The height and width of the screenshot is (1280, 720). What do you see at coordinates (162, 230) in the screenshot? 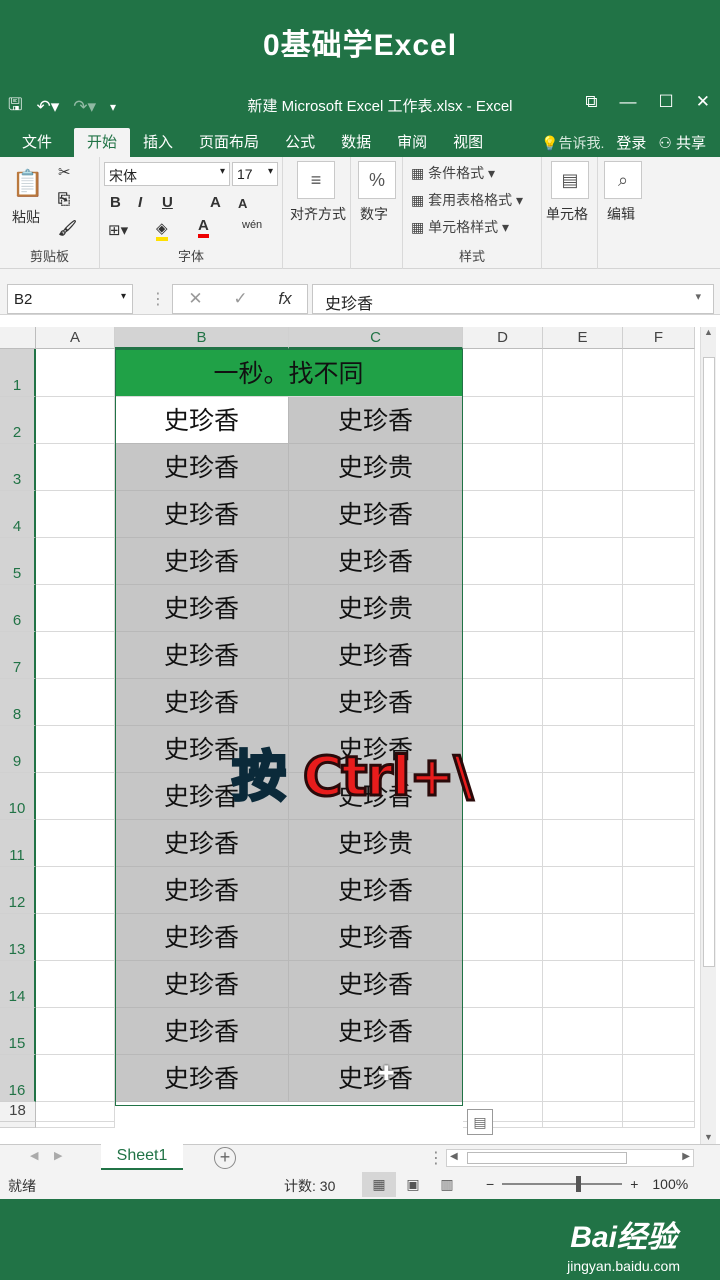
I see `fill-color-icon: ◈` at bounding box center [162, 230].